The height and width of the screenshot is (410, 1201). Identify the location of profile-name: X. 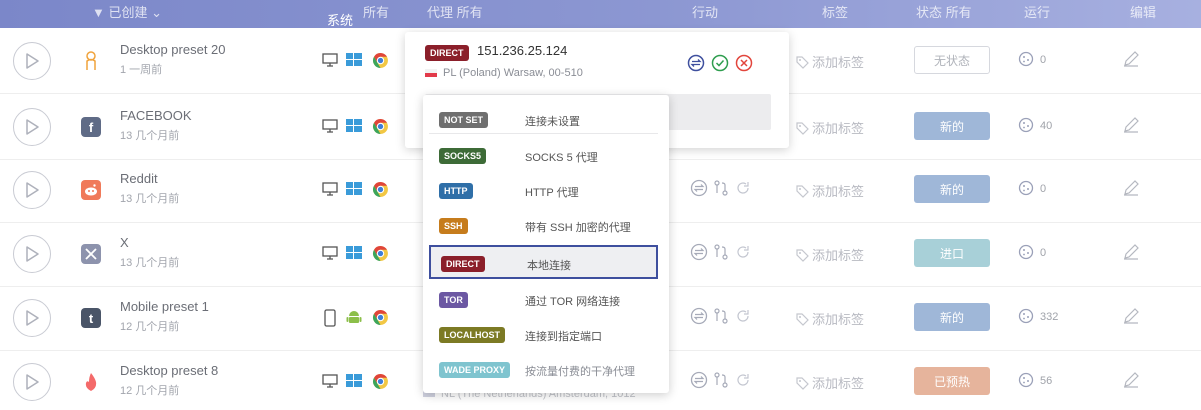
(124, 242).